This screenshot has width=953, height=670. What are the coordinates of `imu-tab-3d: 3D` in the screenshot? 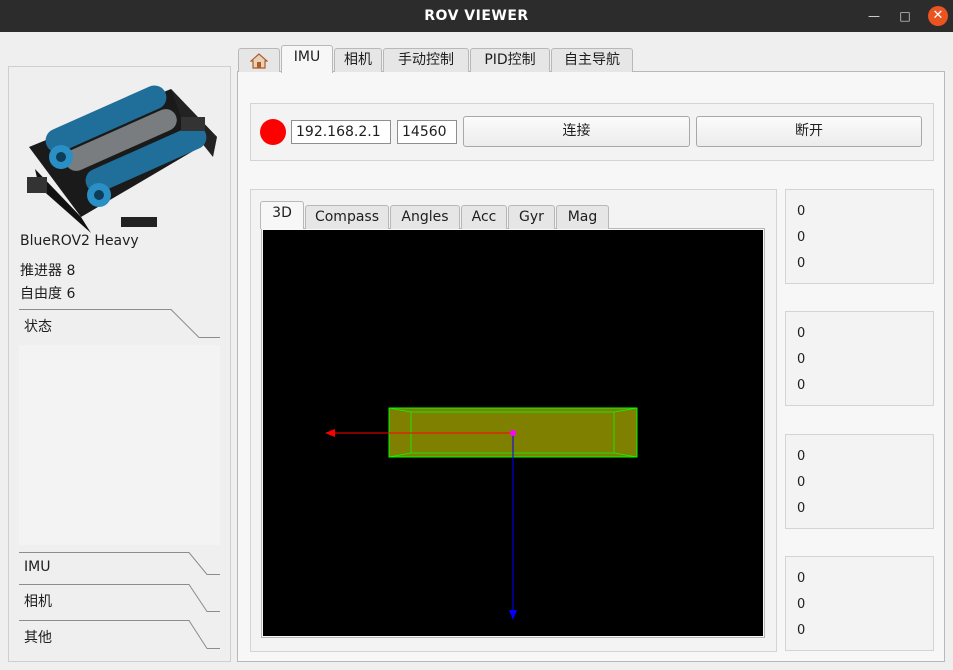 It's located at (282, 215).